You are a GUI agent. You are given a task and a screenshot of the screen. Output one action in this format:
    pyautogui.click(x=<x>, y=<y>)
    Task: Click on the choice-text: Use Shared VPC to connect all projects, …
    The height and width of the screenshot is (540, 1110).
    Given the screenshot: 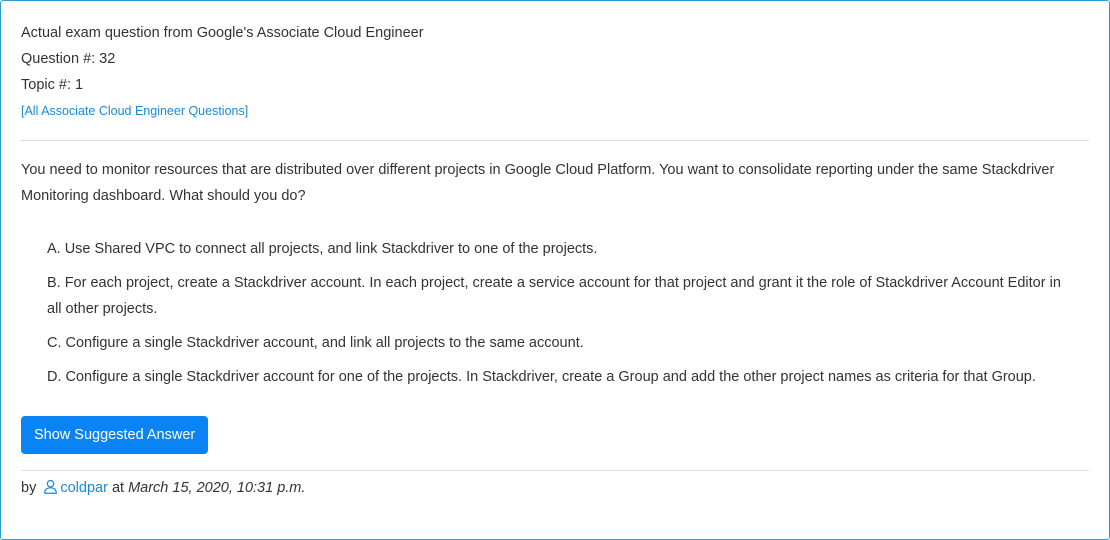 What is the action you would take?
    pyautogui.click(x=331, y=249)
    